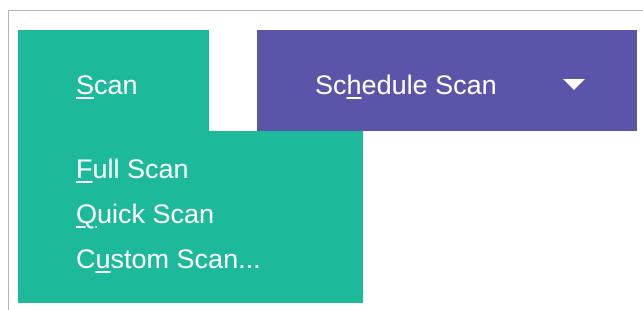 The height and width of the screenshot is (310, 643). I want to click on menu-item-mnemonic: u, so click(103, 259).